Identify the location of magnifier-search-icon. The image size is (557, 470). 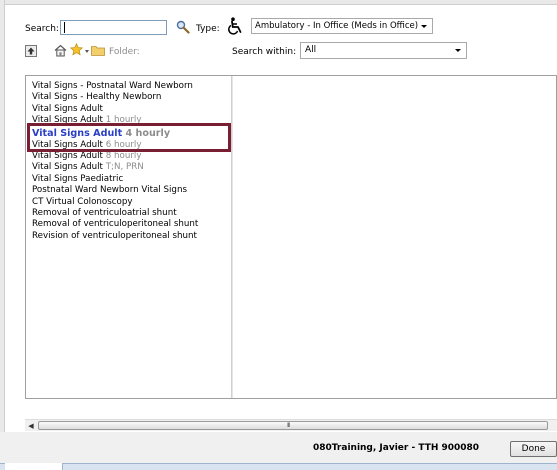
(183, 27).